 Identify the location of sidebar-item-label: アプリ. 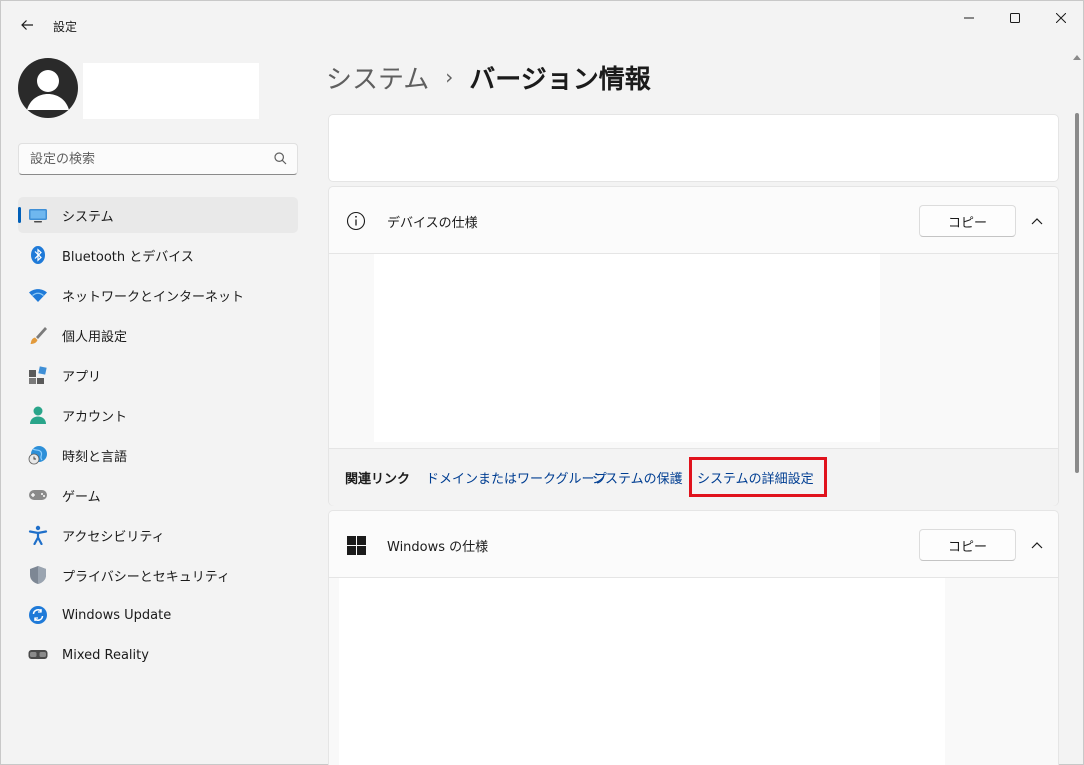
(82, 377).